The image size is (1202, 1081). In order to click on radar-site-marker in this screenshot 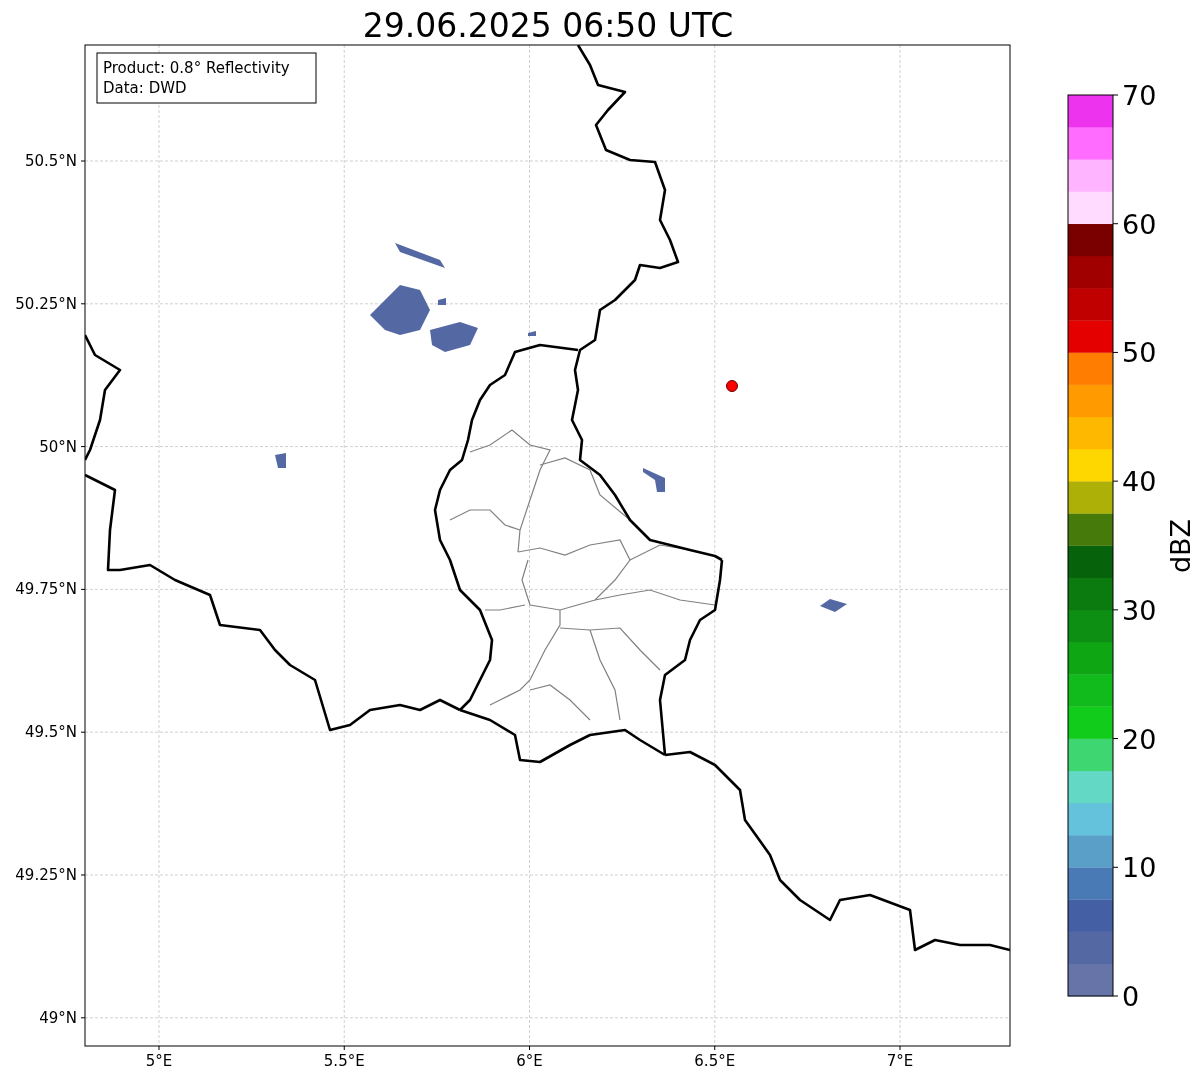, I will do `click(732, 386)`.